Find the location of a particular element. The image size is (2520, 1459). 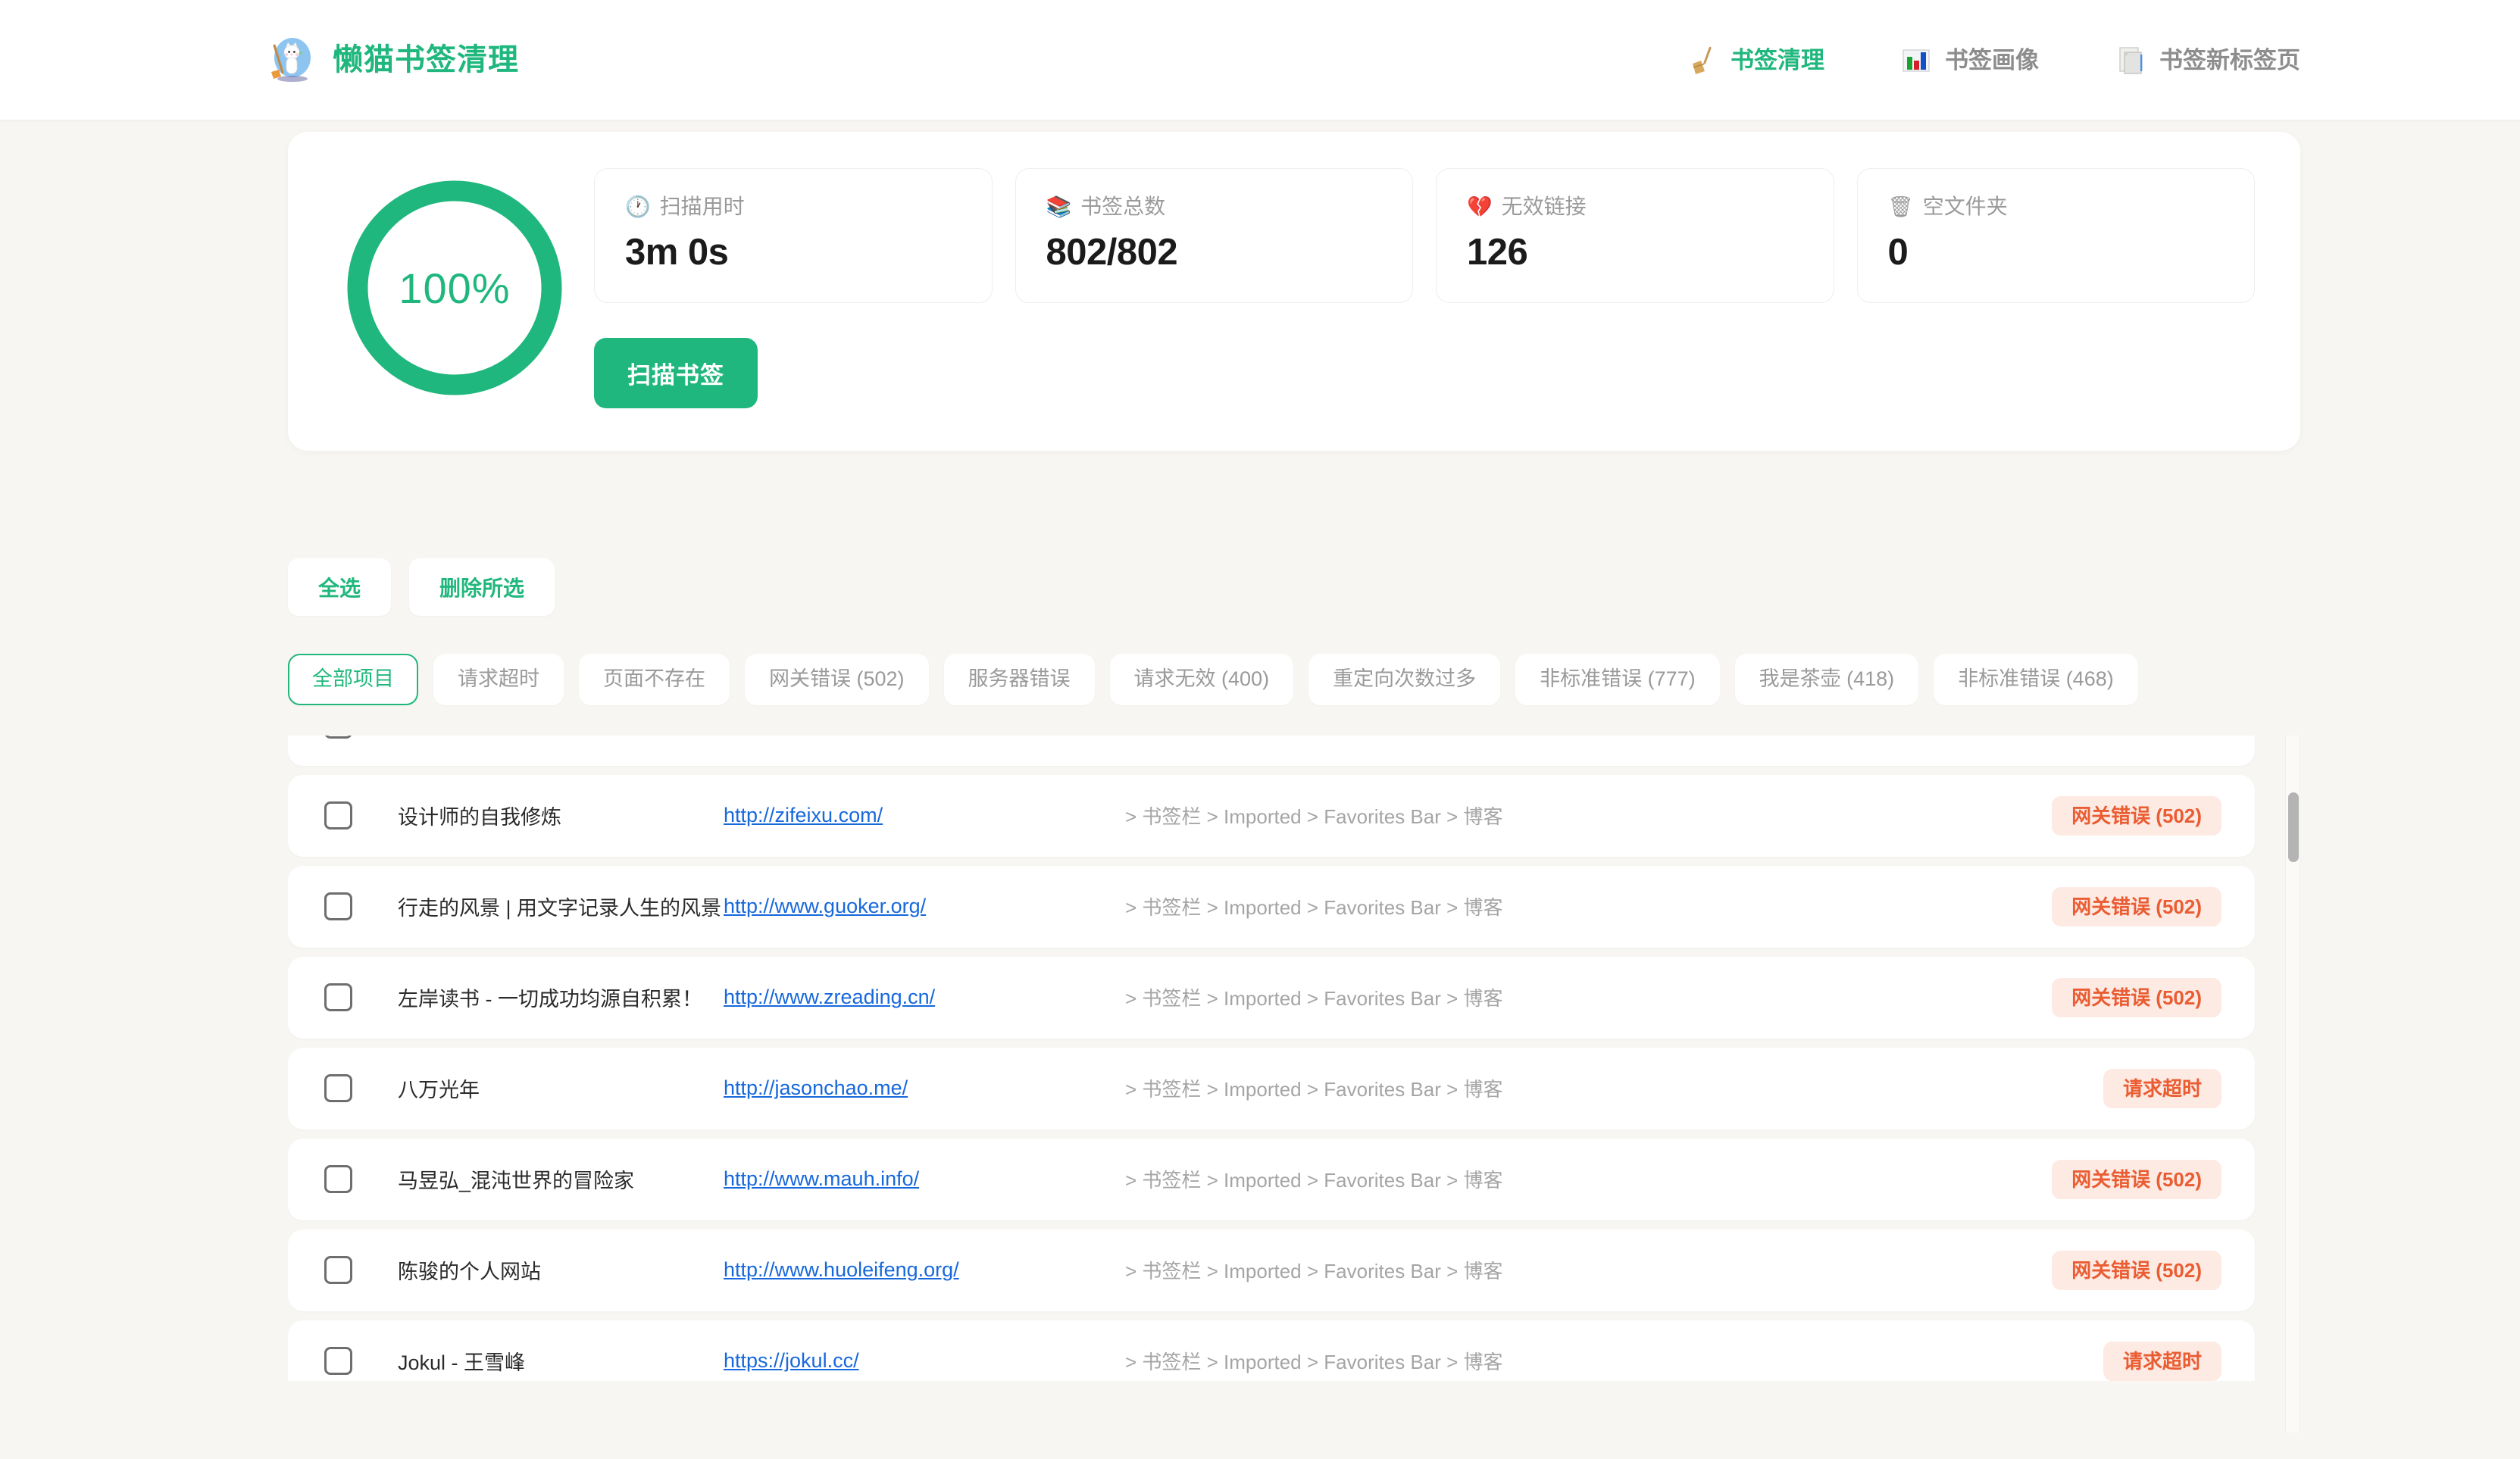

nav-item-bookmark-newtab: 书签新标签页 is located at coordinates (2207, 60).